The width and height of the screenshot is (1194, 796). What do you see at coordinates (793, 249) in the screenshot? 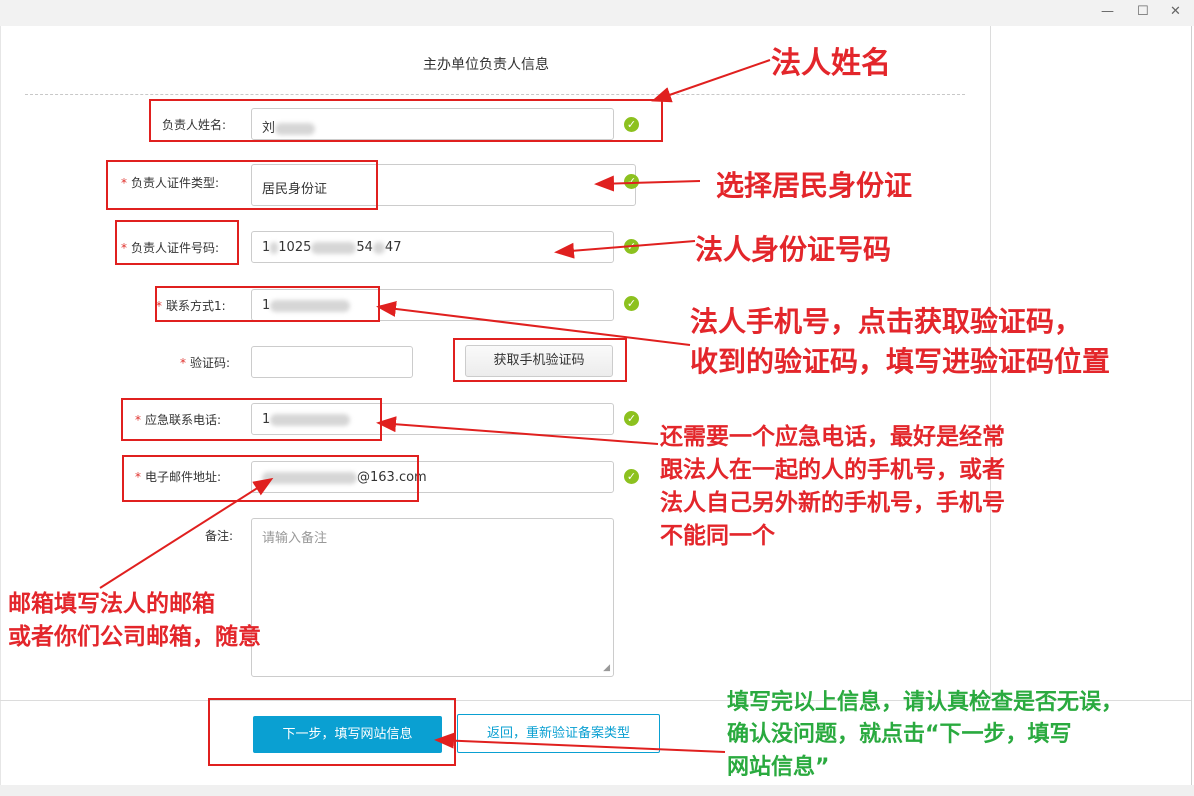
I see `annotation-id-number: 法人身份证号码` at bounding box center [793, 249].